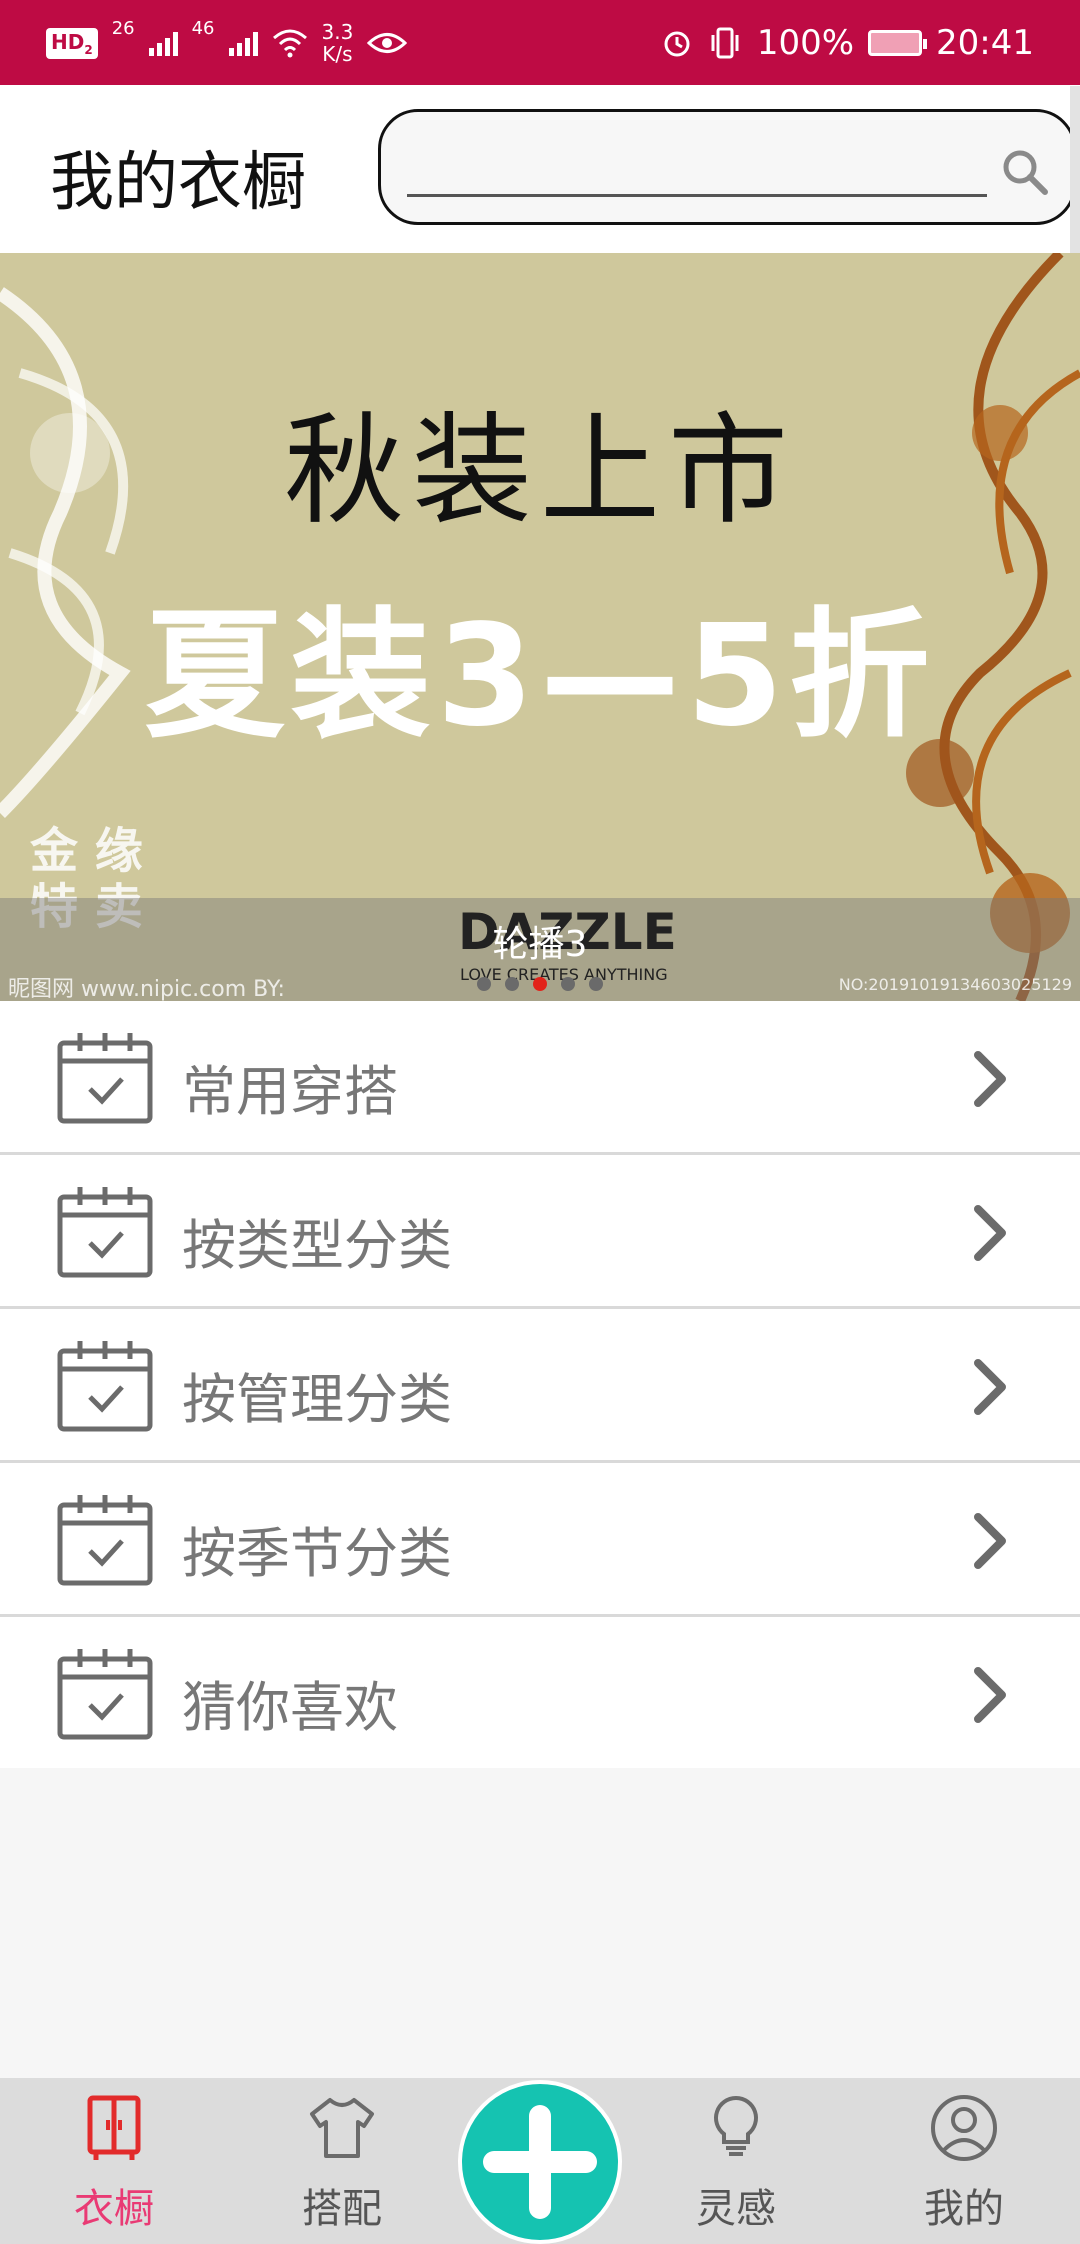 Image resolution: width=1080 pixels, height=2244 pixels. Describe the element at coordinates (317, 1245) in the screenshot. I see `menu-item-label: 按类型分类` at that location.